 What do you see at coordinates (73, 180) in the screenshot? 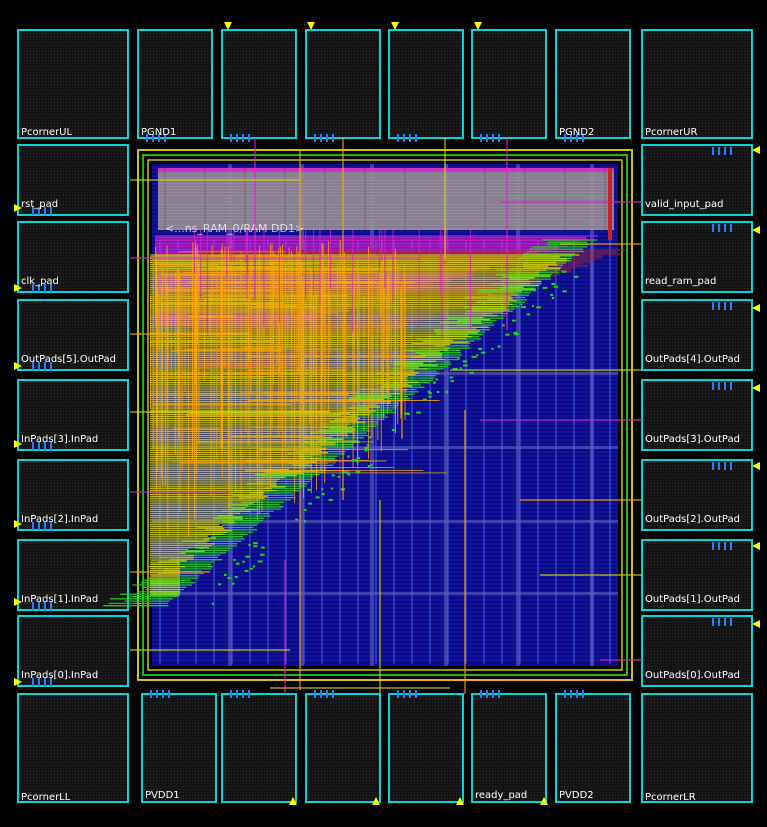
I see `left-pad-0: rst_pad` at bounding box center [73, 180].